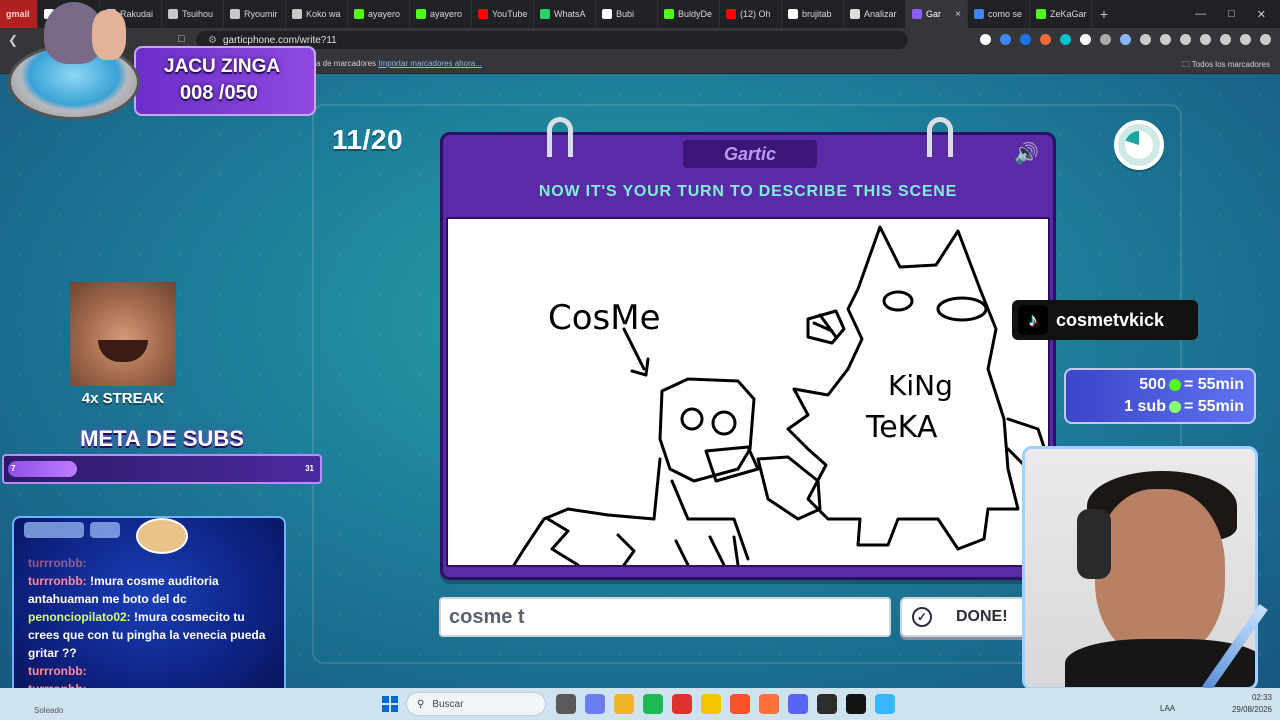 Image resolution: width=1280 pixels, height=720 pixels. Describe the element at coordinates (570, 14) in the screenshot. I see `tab-label: WhatsA` at that location.